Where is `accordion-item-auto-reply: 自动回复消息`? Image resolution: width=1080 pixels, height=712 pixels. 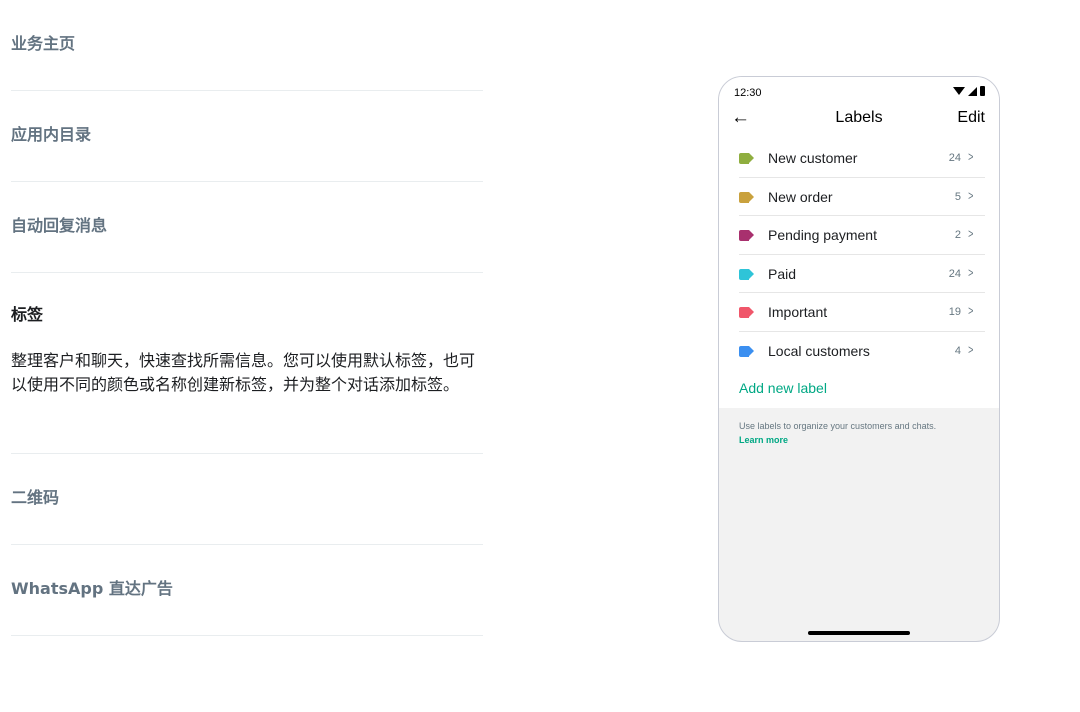
accordion-item-auto-reply: 自动回复消息 is located at coordinates (247, 227).